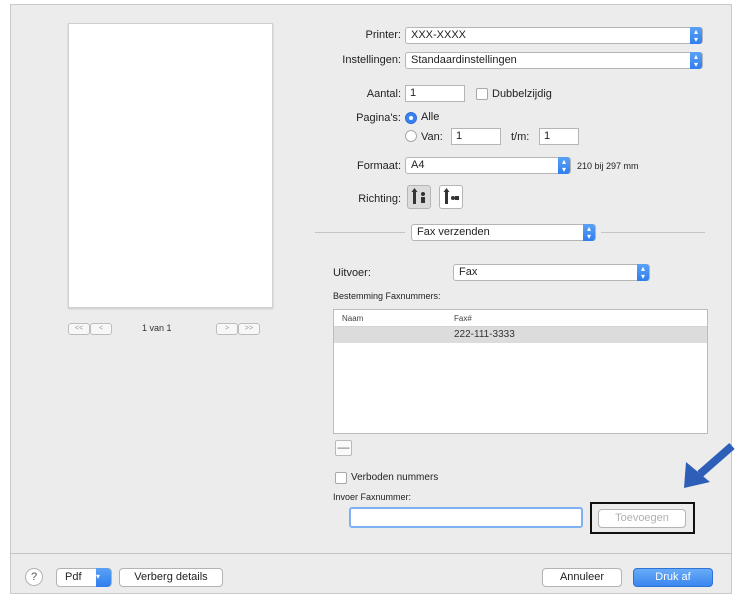  What do you see at coordinates (157, 328) in the screenshot?
I see `page-counter: 1 van 1` at bounding box center [157, 328].